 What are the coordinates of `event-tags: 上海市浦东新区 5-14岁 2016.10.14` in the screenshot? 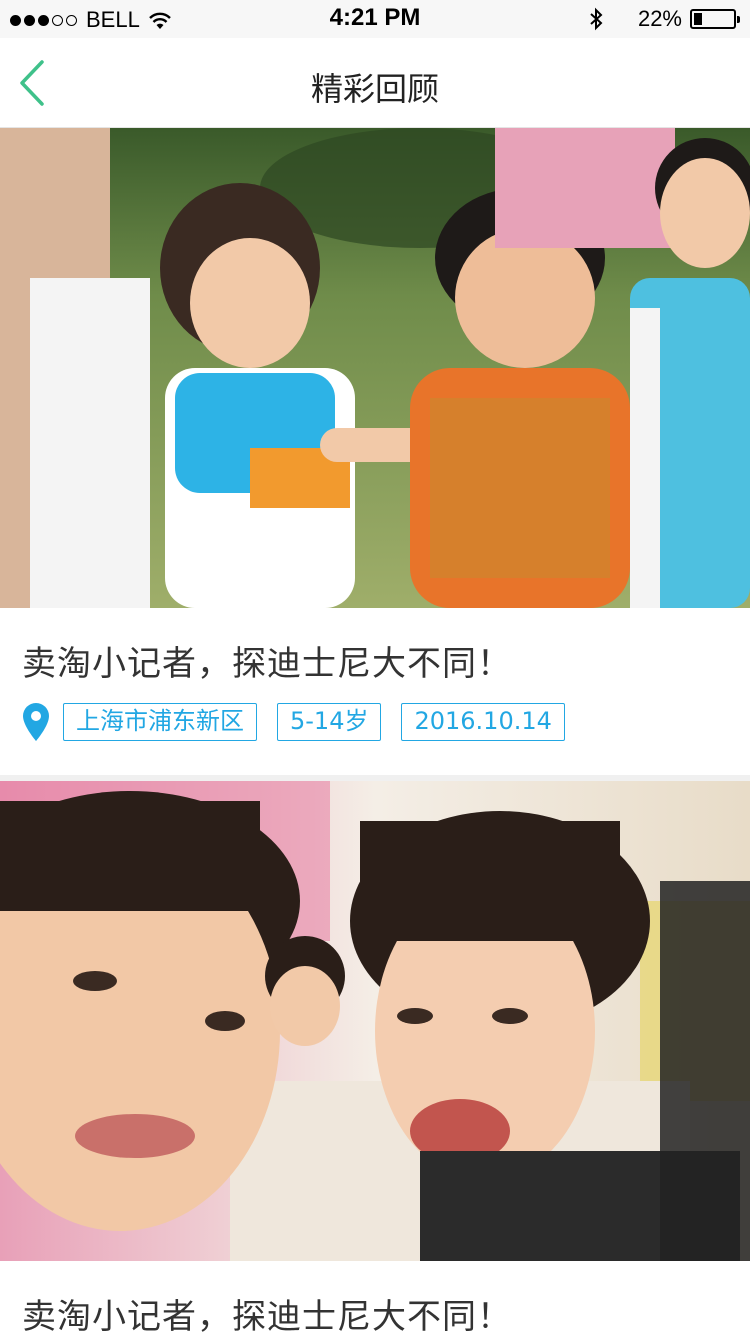 It's located at (303, 722).